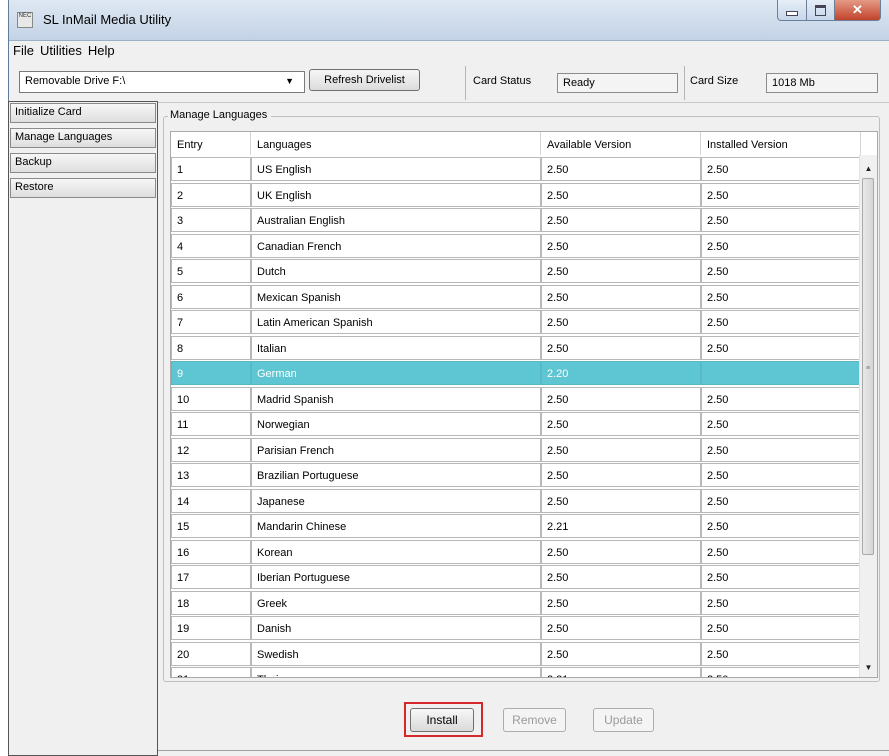  What do you see at coordinates (211, 169) in the screenshot?
I see `cell-entry: 1` at bounding box center [211, 169].